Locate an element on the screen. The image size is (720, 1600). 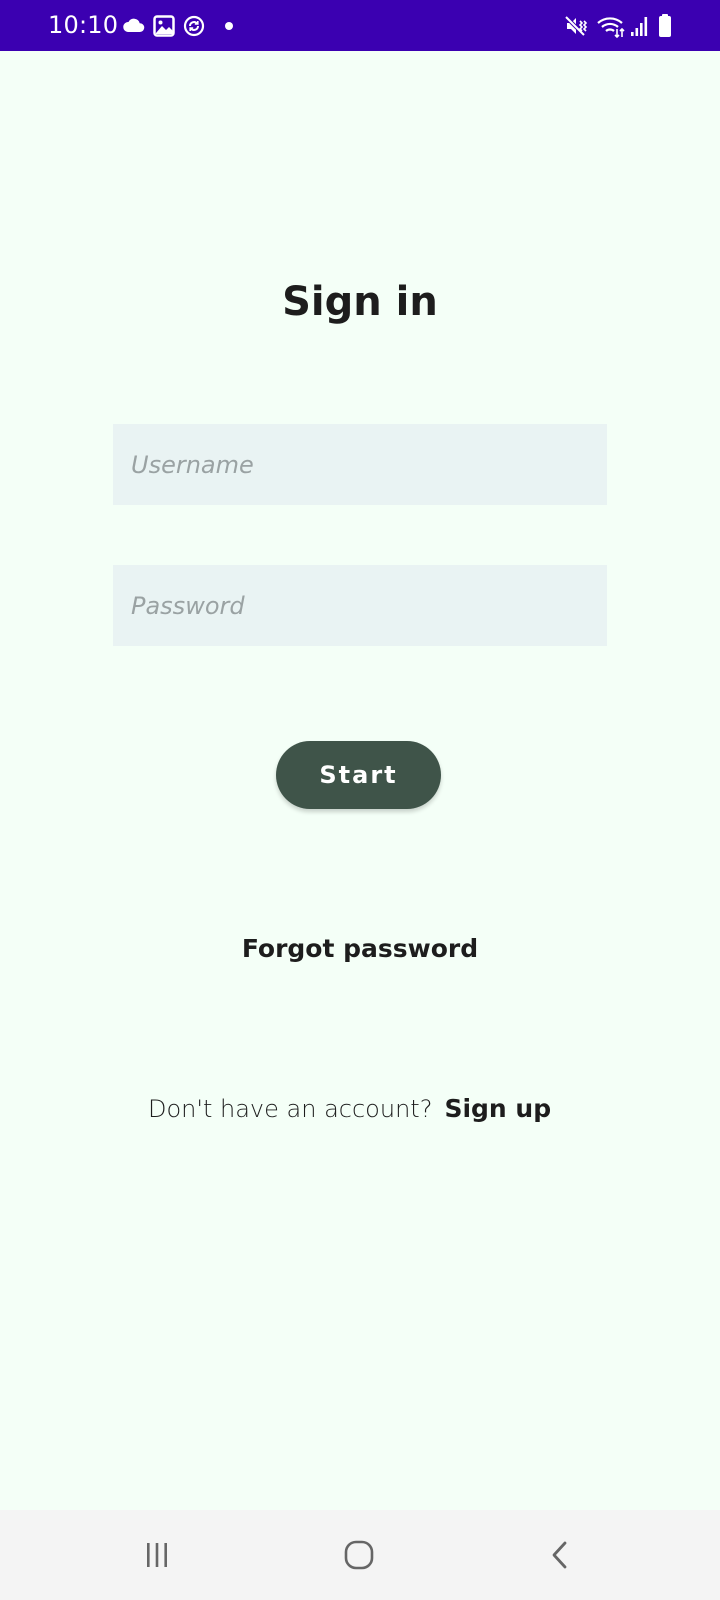
navigation-bar is located at coordinates (360, 1555).